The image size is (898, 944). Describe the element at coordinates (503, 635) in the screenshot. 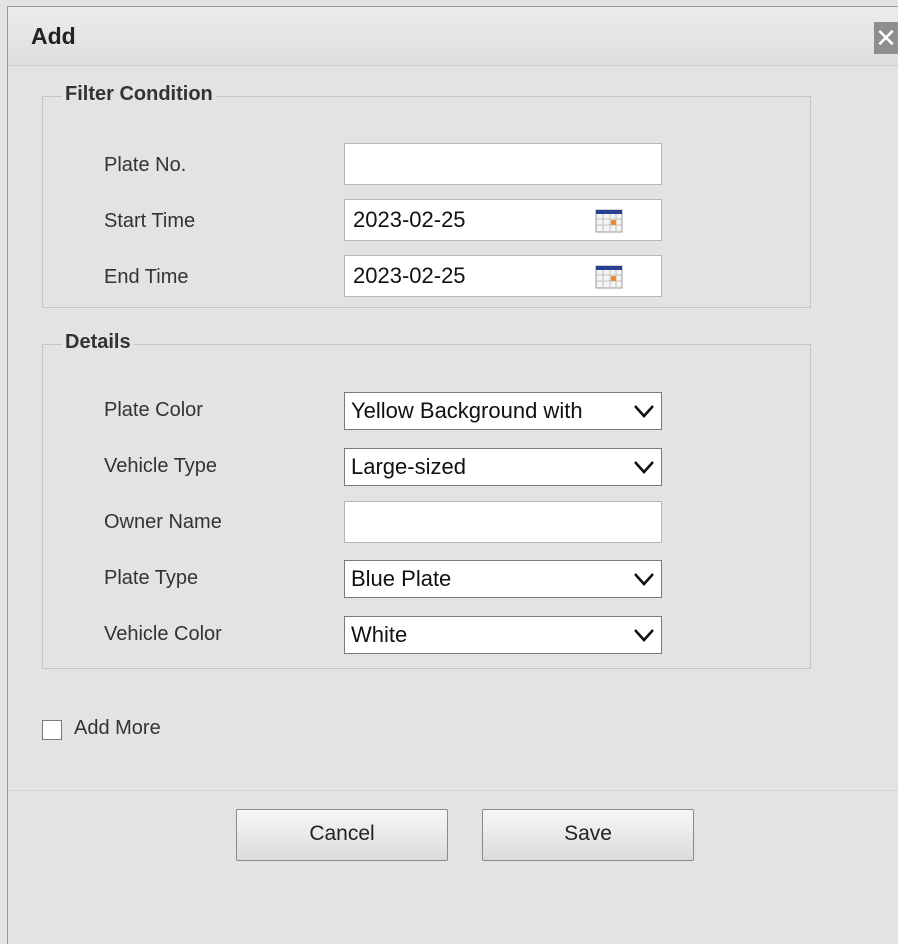

I see `vehicle-color-select: White` at that location.